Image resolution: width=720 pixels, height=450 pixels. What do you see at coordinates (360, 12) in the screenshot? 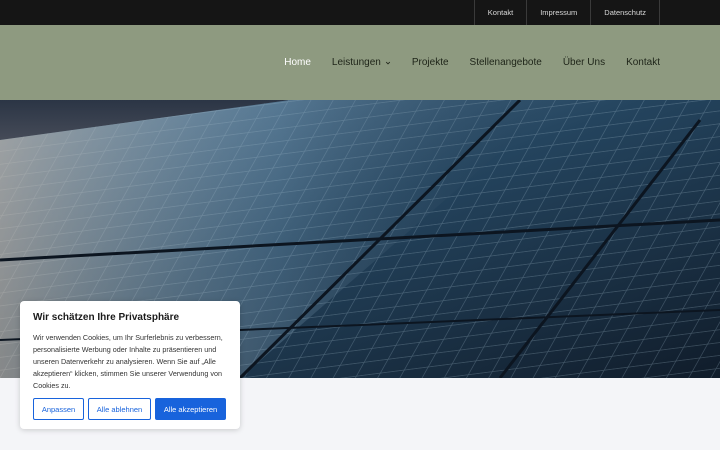
I see `top-utility-bar: Kontakt Impressum Datenschutz` at bounding box center [360, 12].